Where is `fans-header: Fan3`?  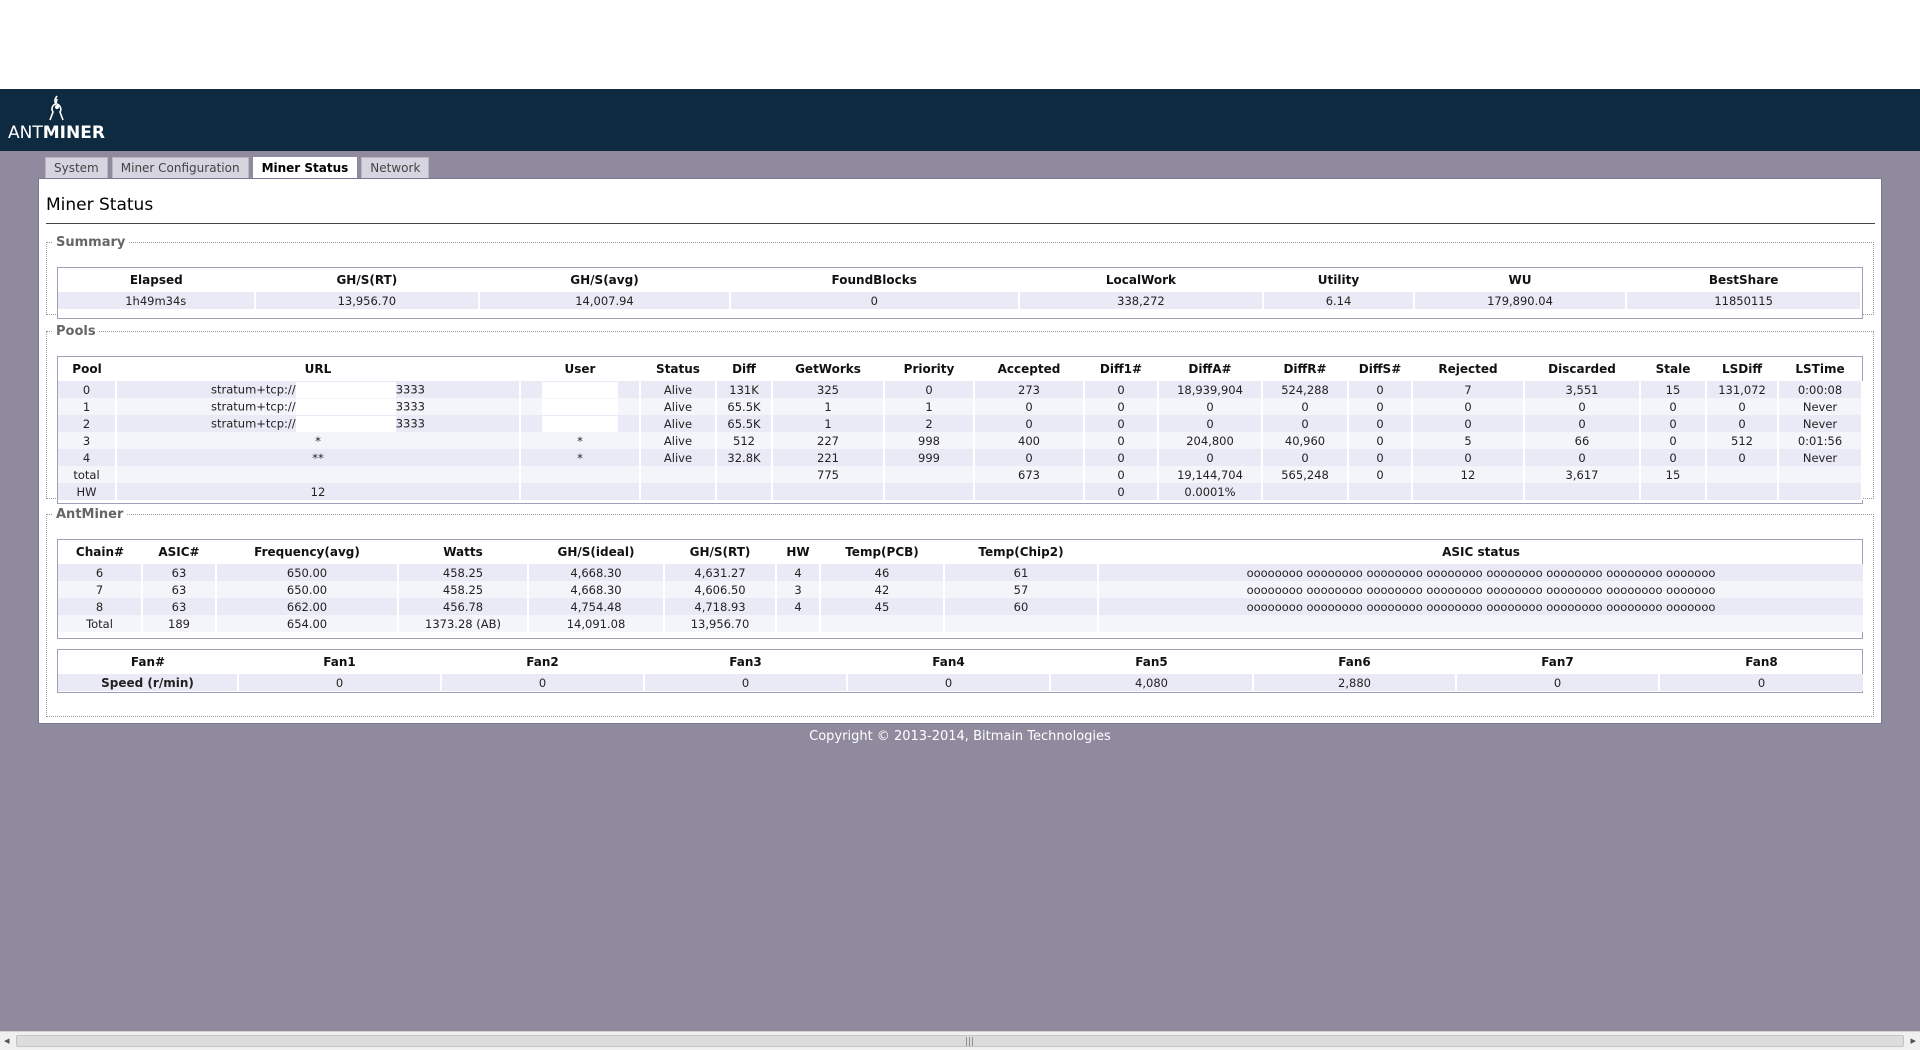
fans-header: Fan3 is located at coordinates (745, 662).